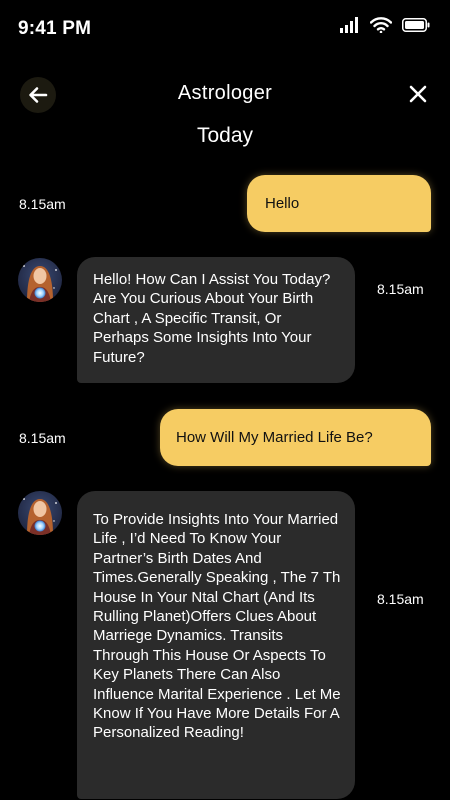 The width and height of the screenshot is (450, 800). I want to click on status-time: 9:41 PM, so click(55, 28).